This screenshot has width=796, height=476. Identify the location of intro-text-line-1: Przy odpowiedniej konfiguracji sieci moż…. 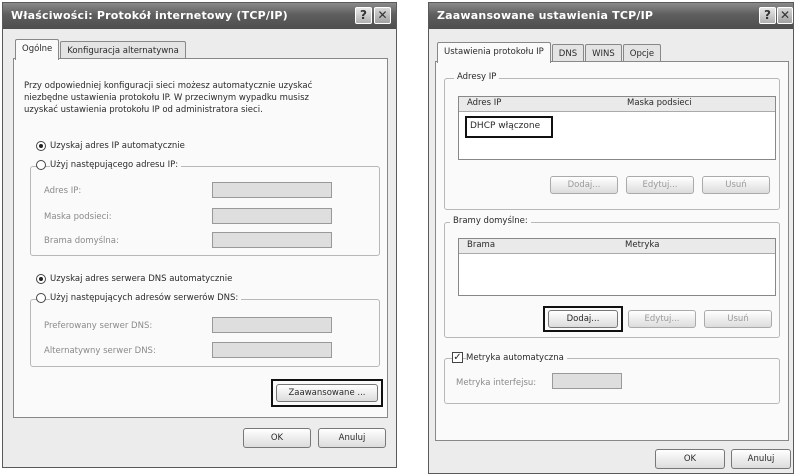
(168, 86).